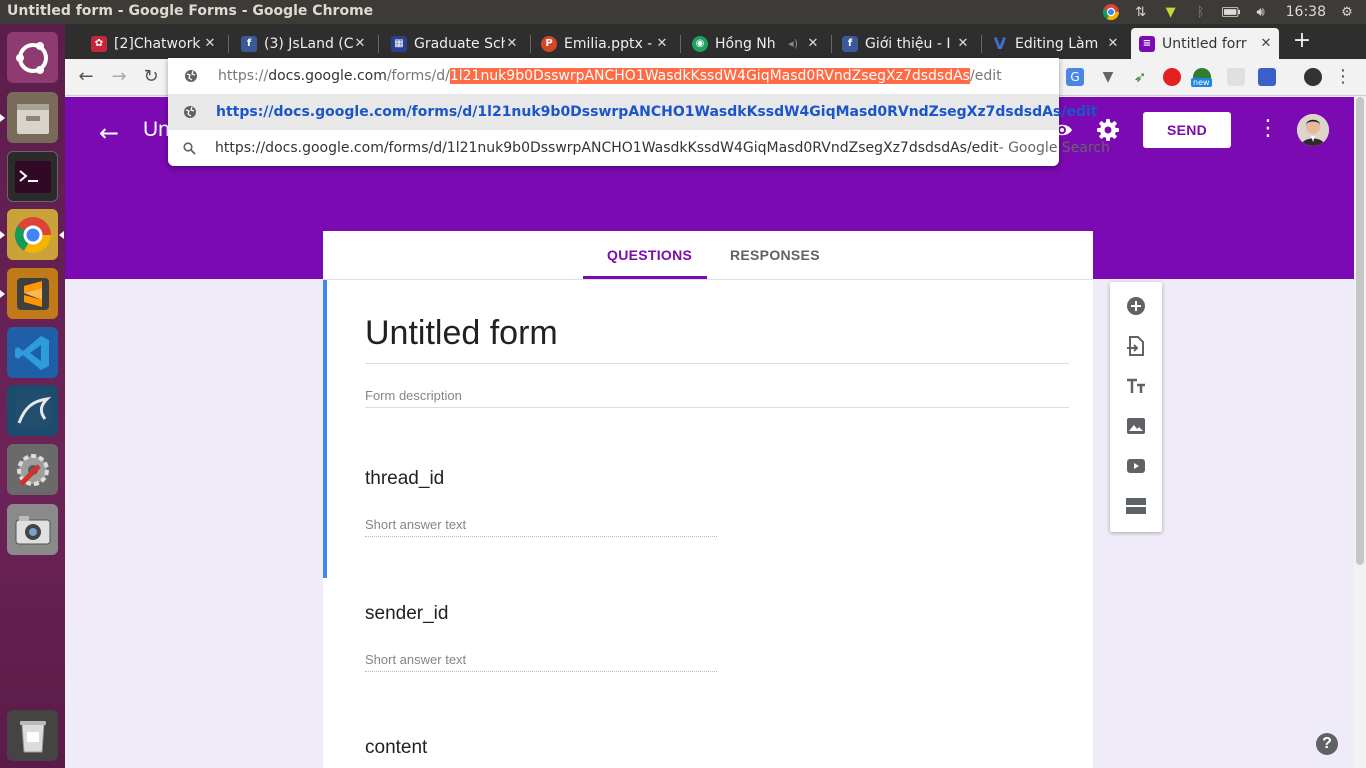 The height and width of the screenshot is (768, 1366). What do you see at coordinates (908, 43) in the screenshot?
I see `tab-title: Giới thiệu - I` at bounding box center [908, 43].